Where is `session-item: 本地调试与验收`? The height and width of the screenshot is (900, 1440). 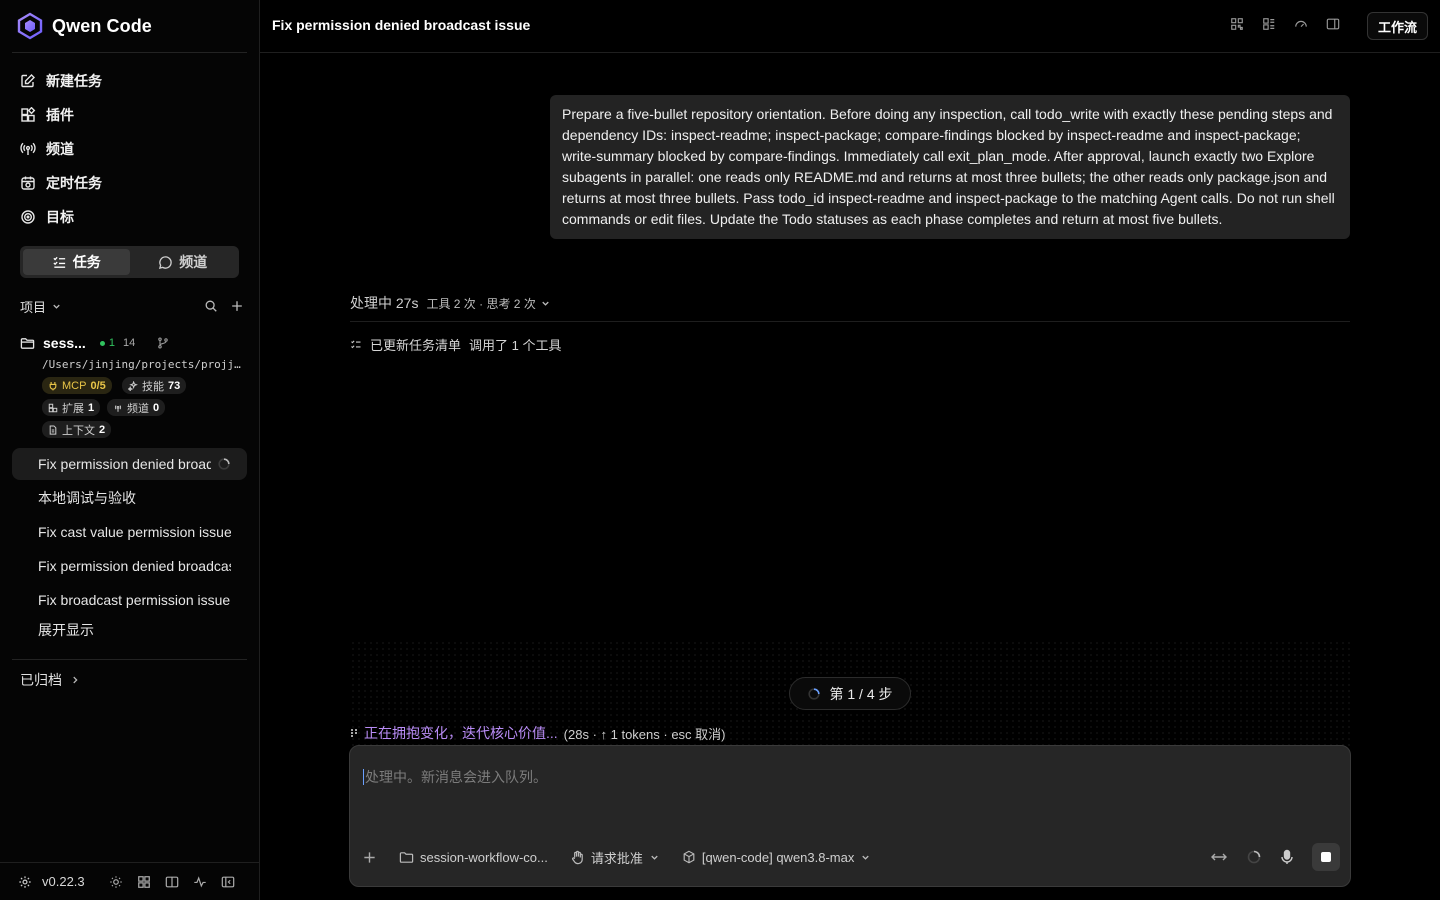 session-item: 本地调试与验收 is located at coordinates (129, 498).